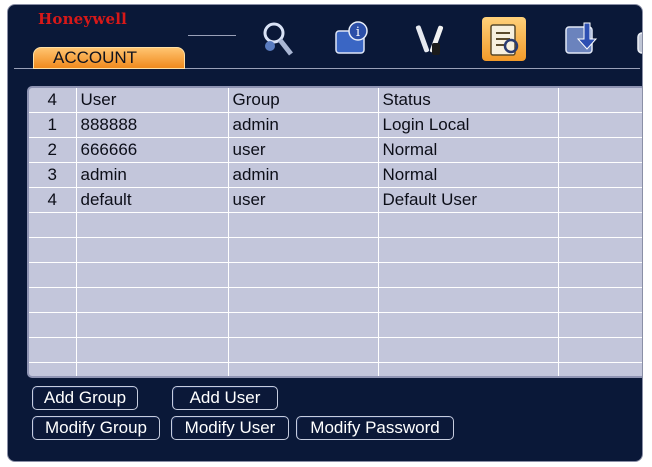 The image size is (652, 467). What do you see at coordinates (53, 175) in the screenshot?
I see `row-number: 3` at bounding box center [53, 175].